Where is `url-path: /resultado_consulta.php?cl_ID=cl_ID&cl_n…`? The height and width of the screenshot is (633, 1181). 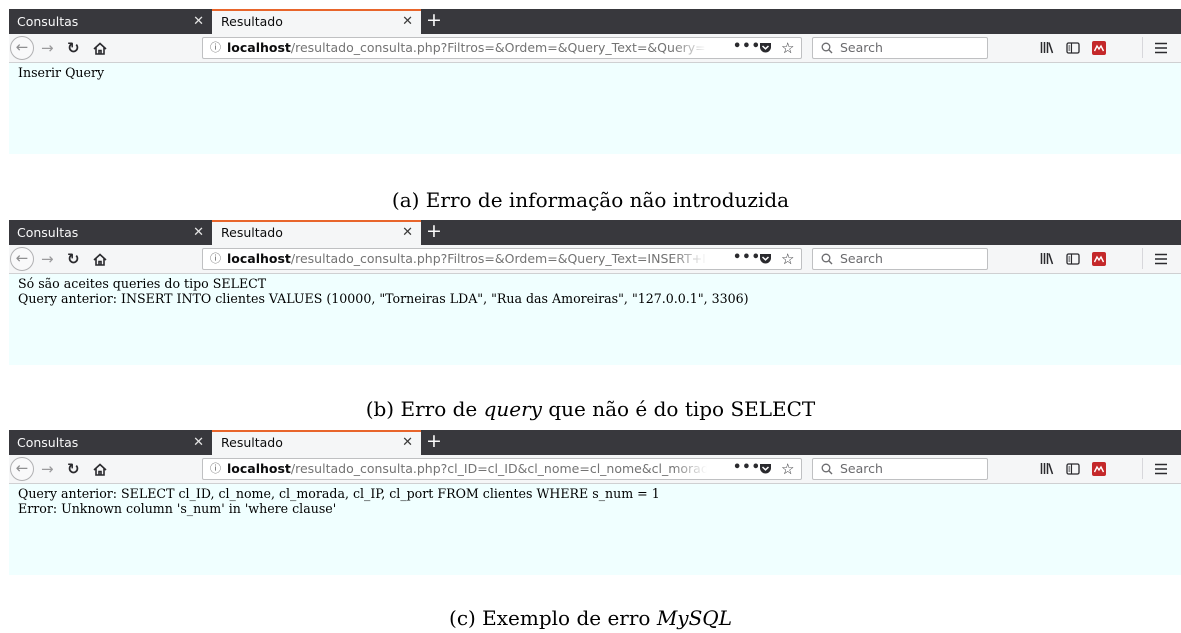
url-path: /resultado_consulta.php?cl_ID=cl_ID&cl_n… is located at coordinates (498, 468).